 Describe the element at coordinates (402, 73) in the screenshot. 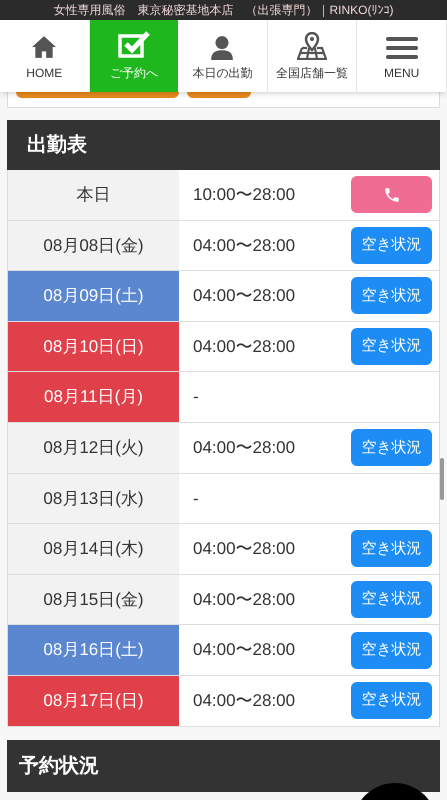

I see `nav-label: MENU` at that location.